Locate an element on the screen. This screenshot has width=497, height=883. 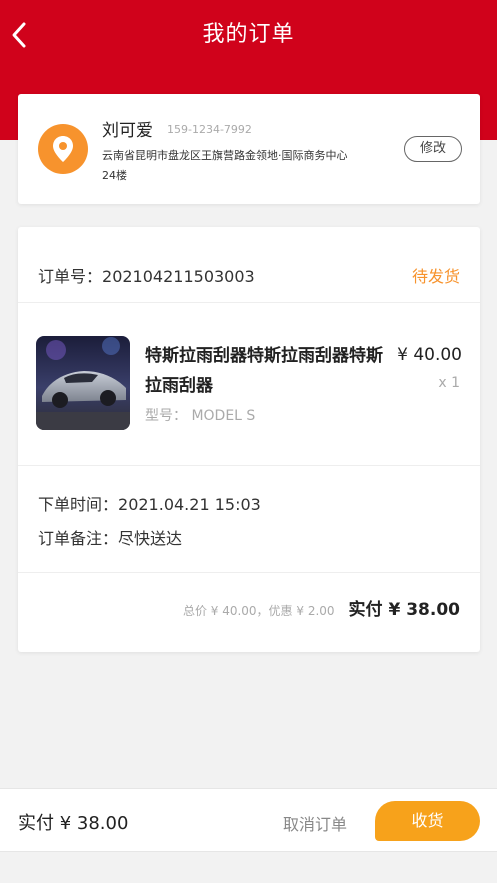
order-time: 下单时间：2021.04.21 15:03 is located at coordinates (149, 503).